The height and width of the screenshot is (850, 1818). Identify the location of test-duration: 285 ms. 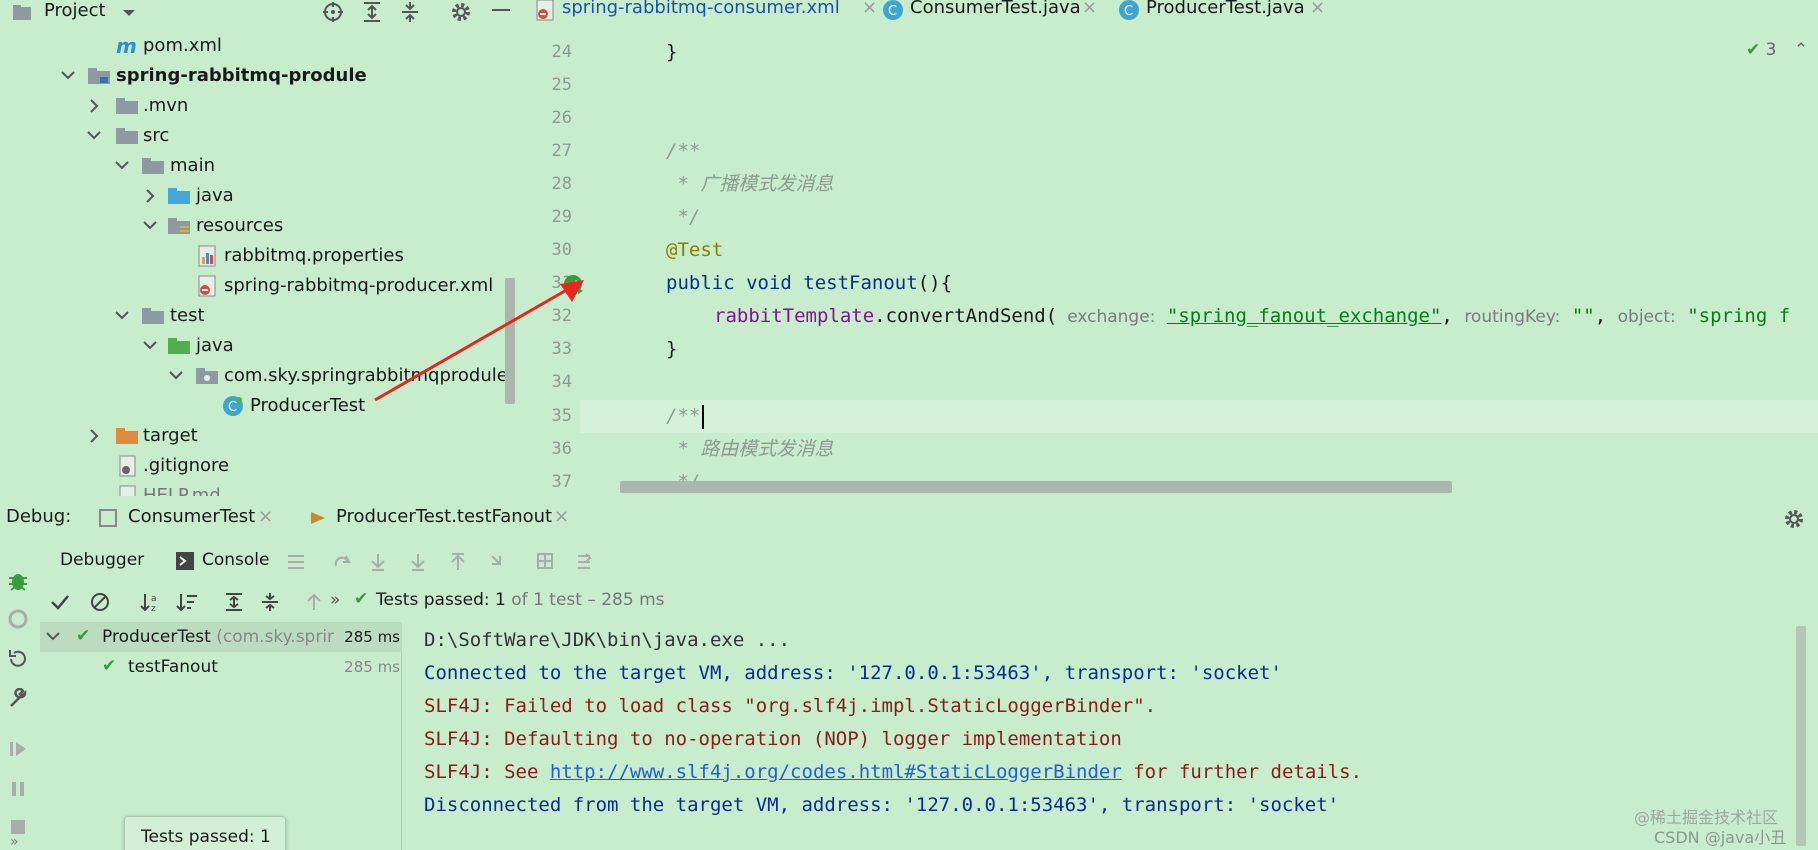
(370, 637).